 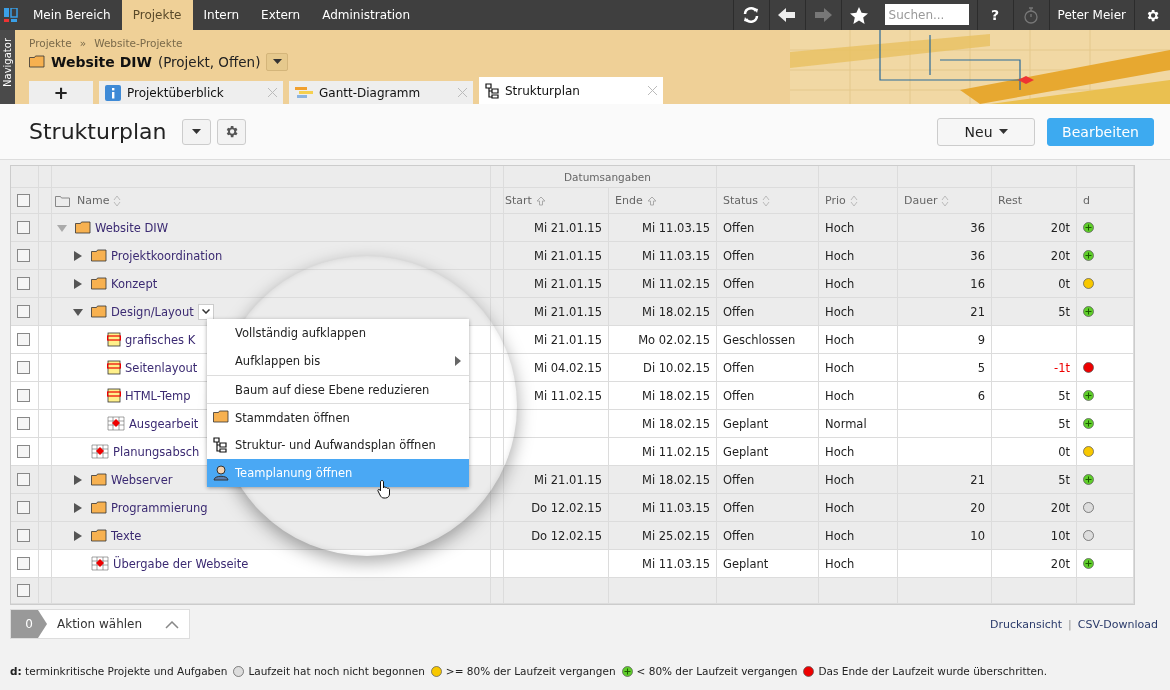 I want to click on nav-tab: Mein Bereich, so click(x=72, y=15).